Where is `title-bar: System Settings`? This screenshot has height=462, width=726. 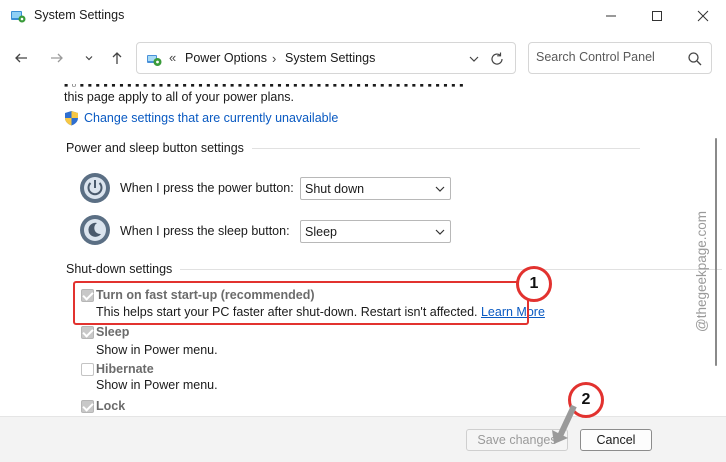
title-bar: System Settings is located at coordinates (363, 16).